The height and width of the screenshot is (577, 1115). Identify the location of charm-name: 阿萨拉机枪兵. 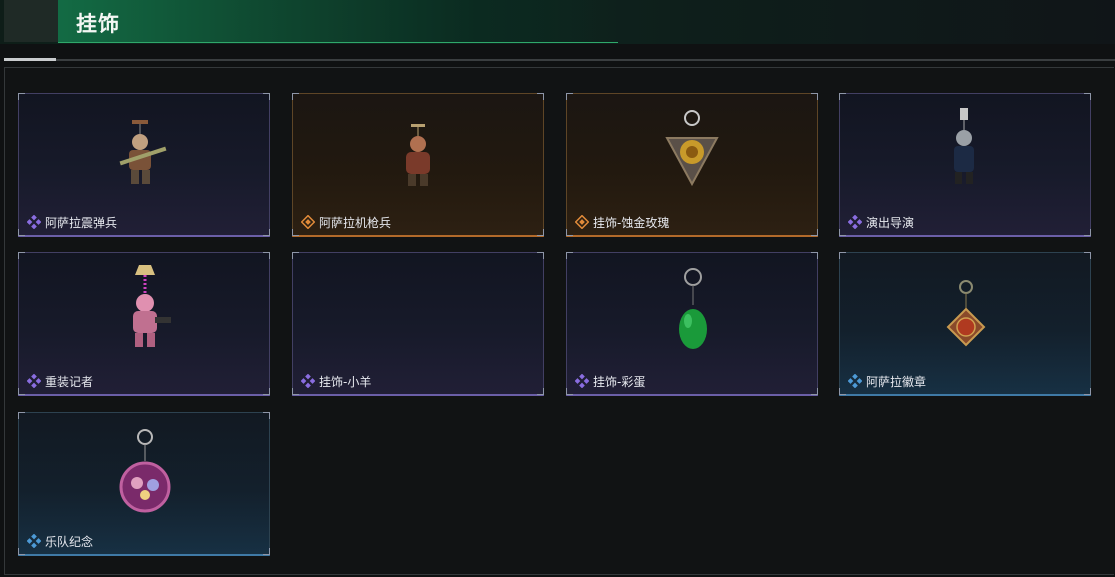
(346, 222).